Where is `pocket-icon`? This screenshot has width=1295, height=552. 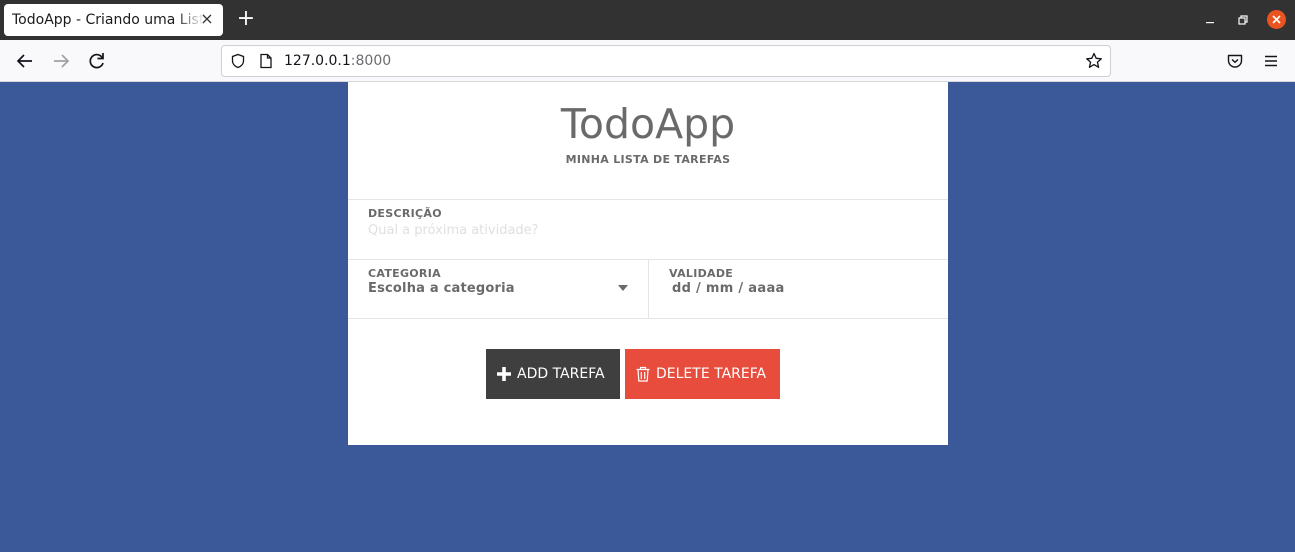
pocket-icon is located at coordinates (1235, 61).